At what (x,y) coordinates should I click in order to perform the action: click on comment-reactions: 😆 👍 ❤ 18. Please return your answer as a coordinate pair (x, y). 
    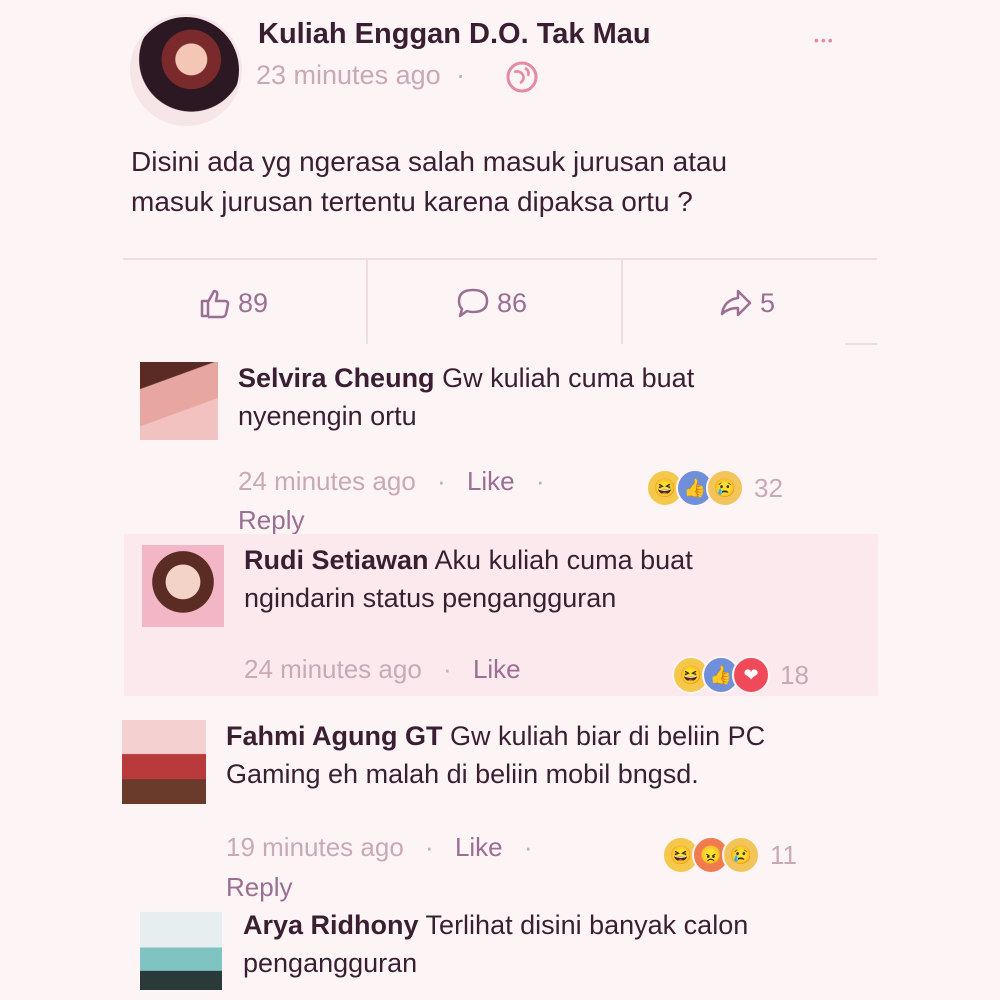
    Looking at the image, I should click on (740, 675).